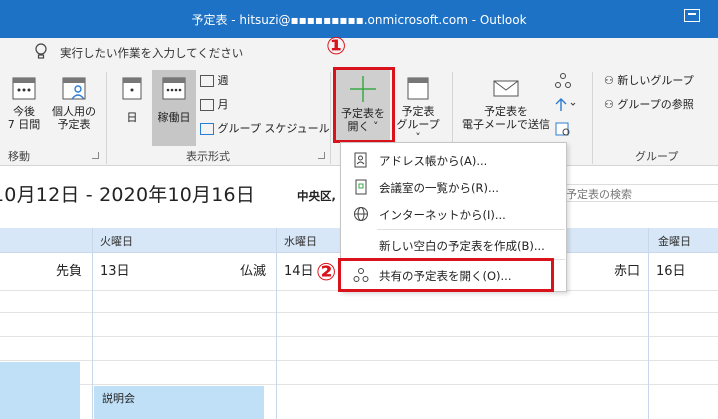 This screenshot has height=419, width=718. What do you see at coordinates (359, 52) in the screenshot?
I see `tell-me-bar: 実行したい作業を入力してください` at bounding box center [359, 52].